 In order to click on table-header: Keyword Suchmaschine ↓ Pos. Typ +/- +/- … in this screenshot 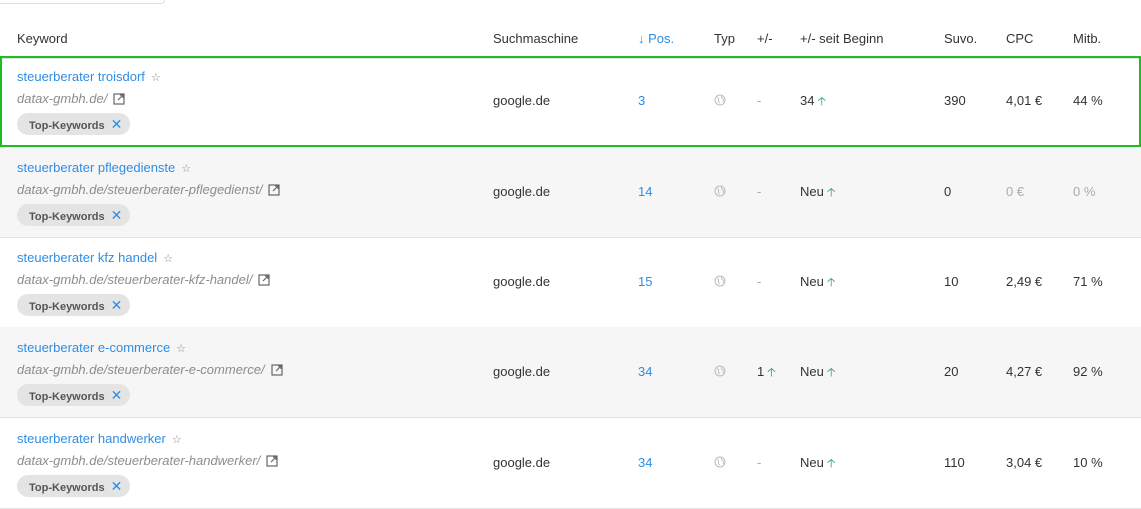, I will do `click(570, 36)`.